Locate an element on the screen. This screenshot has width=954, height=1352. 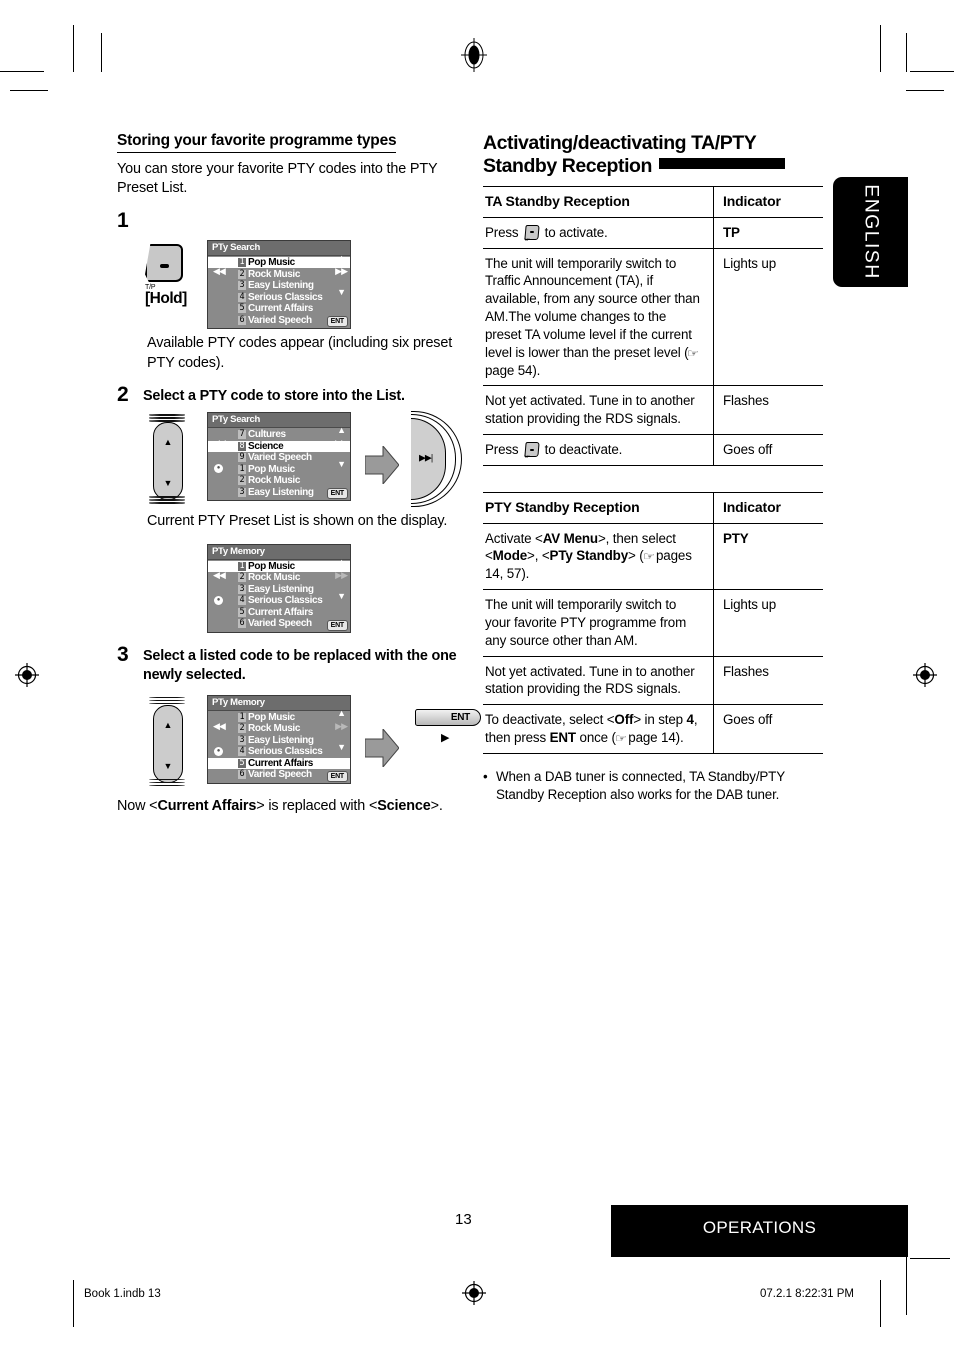
lcd-ent-badge: ENT is located at coordinates (337, 776).